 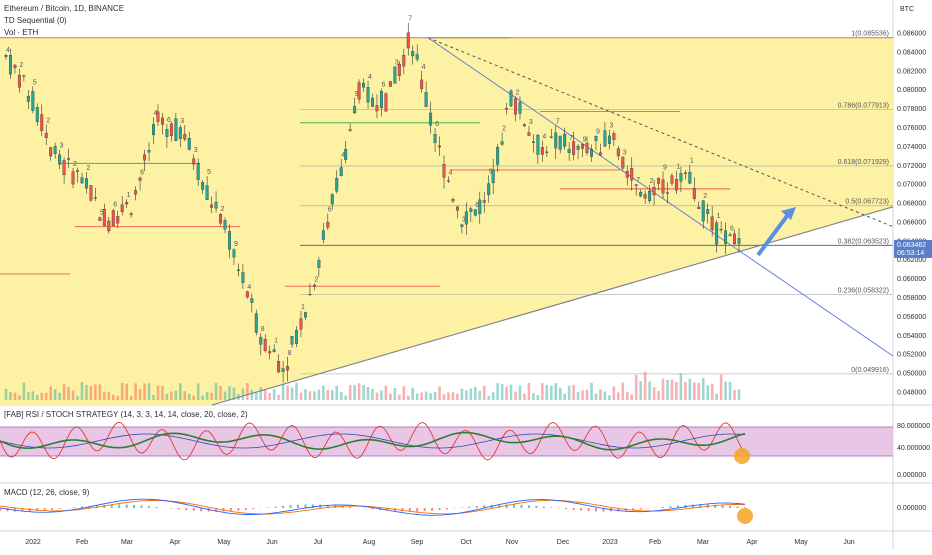 What do you see at coordinates (911, 475) in the screenshot?
I see `rsi-tick: 0.000000` at bounding box center [911, 475].